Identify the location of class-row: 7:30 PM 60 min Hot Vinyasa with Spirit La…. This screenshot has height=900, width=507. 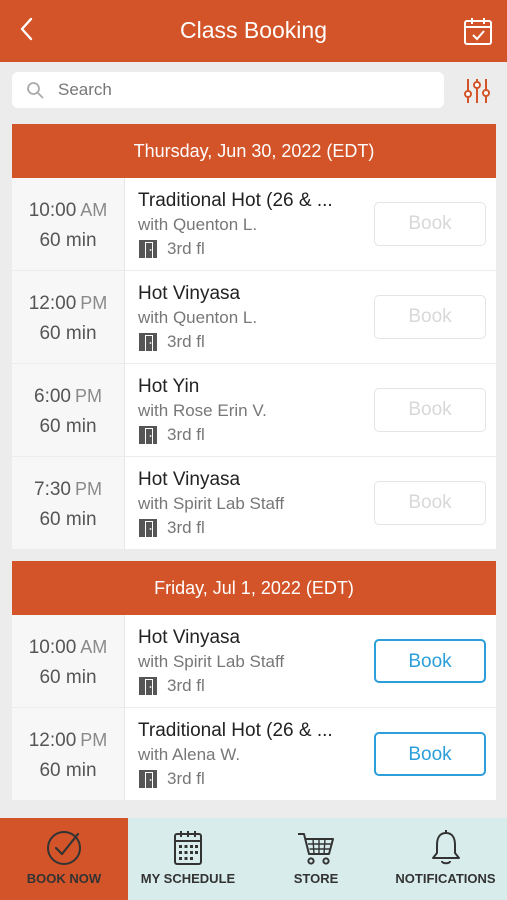
(254, 503).